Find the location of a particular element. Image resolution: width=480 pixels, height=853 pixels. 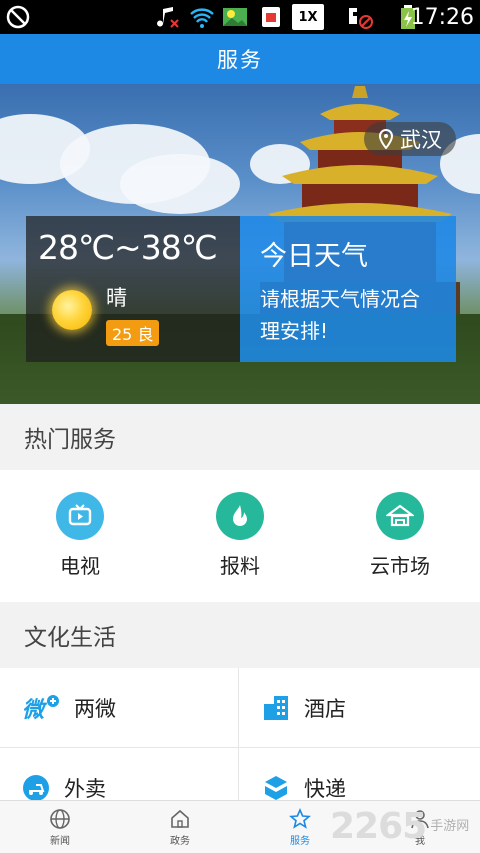

bottom-nav: 新闻 政务 服务 我 is located at coordinates (240, 826).